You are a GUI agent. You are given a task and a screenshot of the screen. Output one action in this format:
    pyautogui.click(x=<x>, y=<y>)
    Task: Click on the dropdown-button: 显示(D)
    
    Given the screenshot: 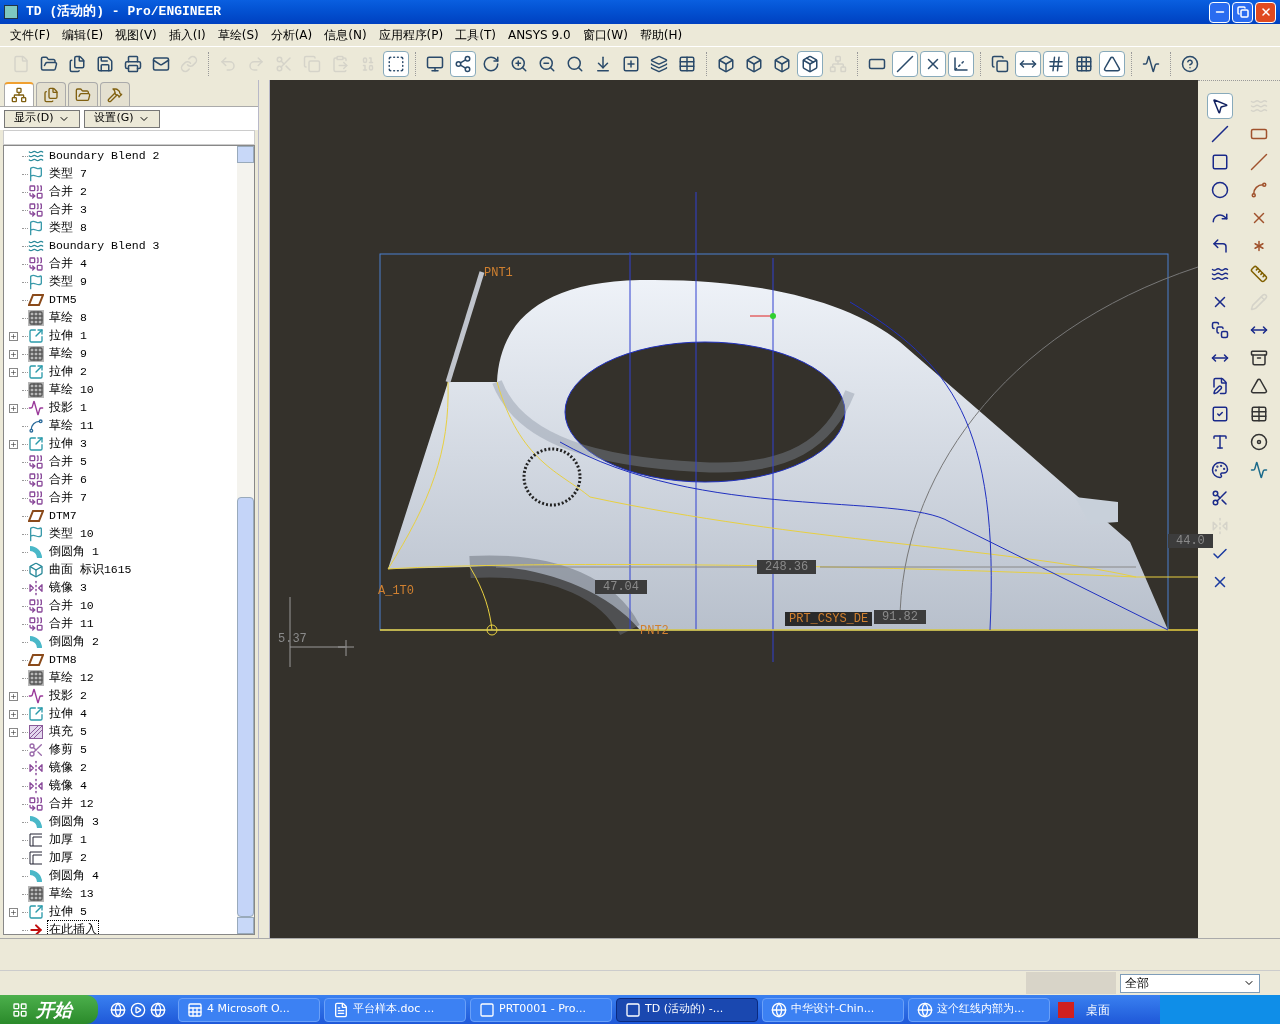 What is the action you would take?
    pyautogui.click(x=42, y=118)
    